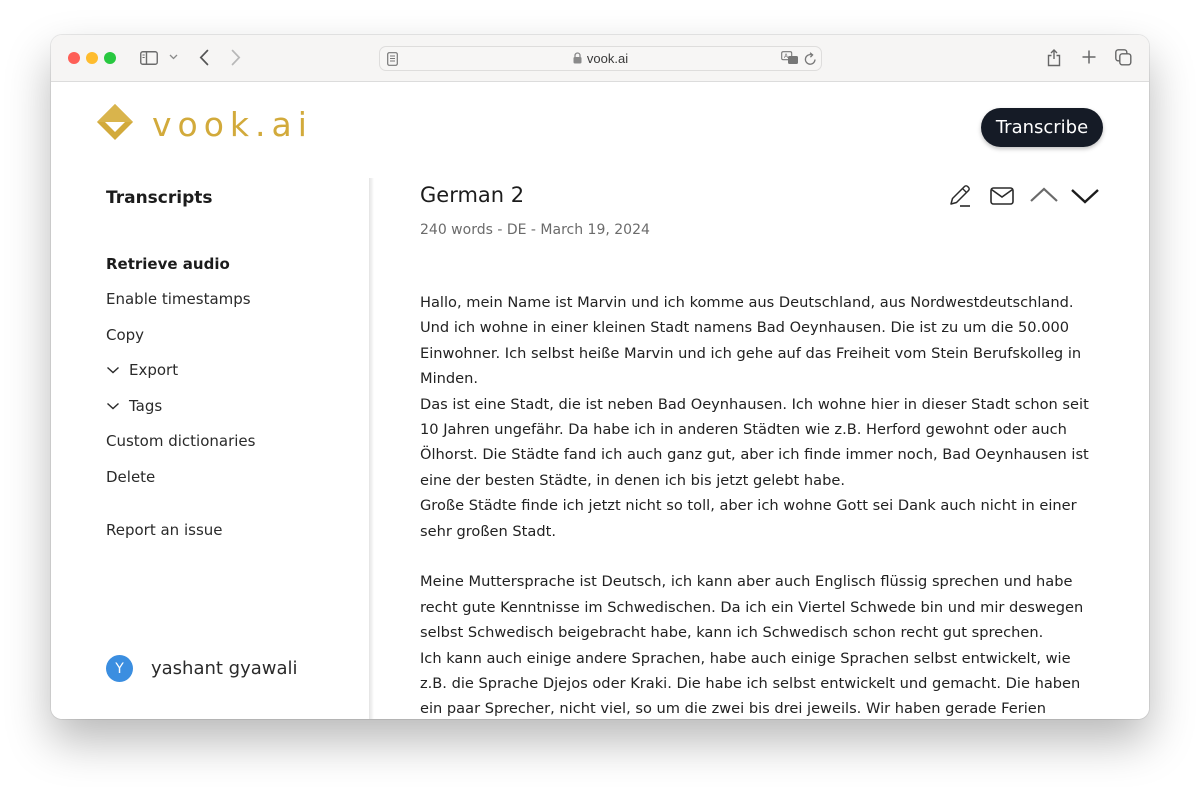  Describe the element at coordinates (119, 668) in the screenshot. I see `avatar: Y` at that location.